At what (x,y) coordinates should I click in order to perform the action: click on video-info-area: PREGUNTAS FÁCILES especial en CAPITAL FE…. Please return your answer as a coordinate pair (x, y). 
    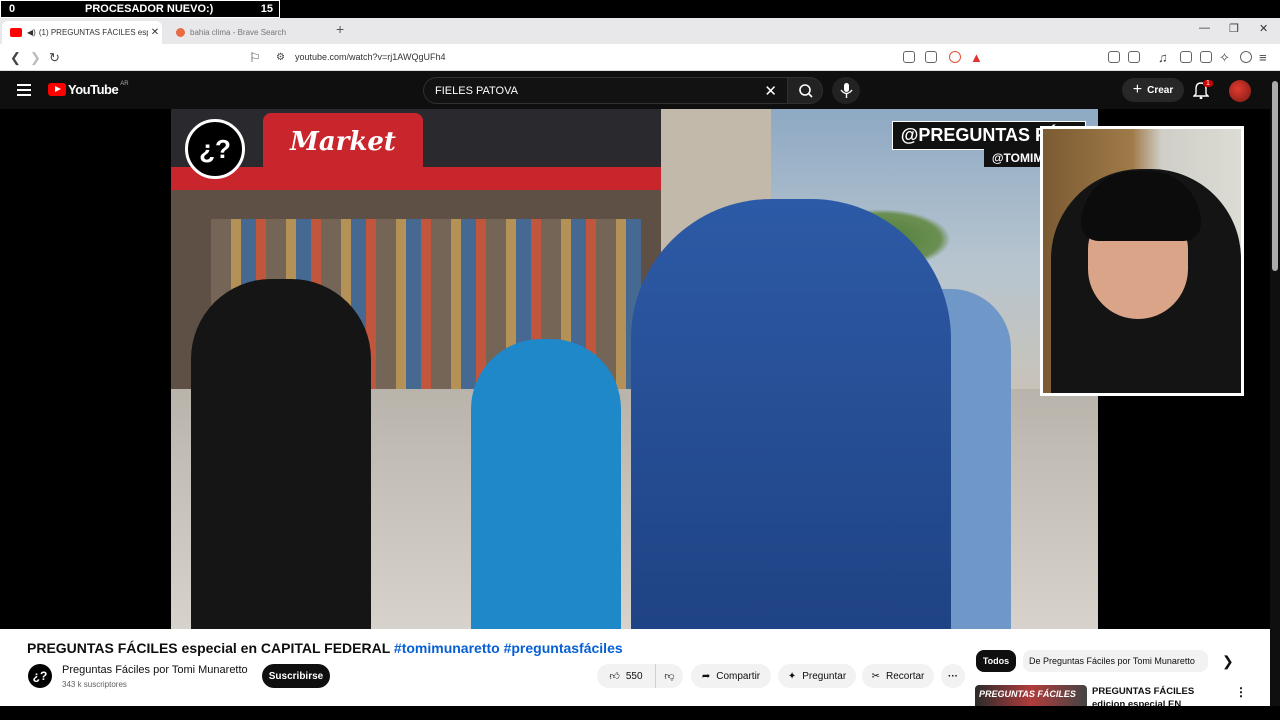
    Looking at the image, I should click on (635, 667).